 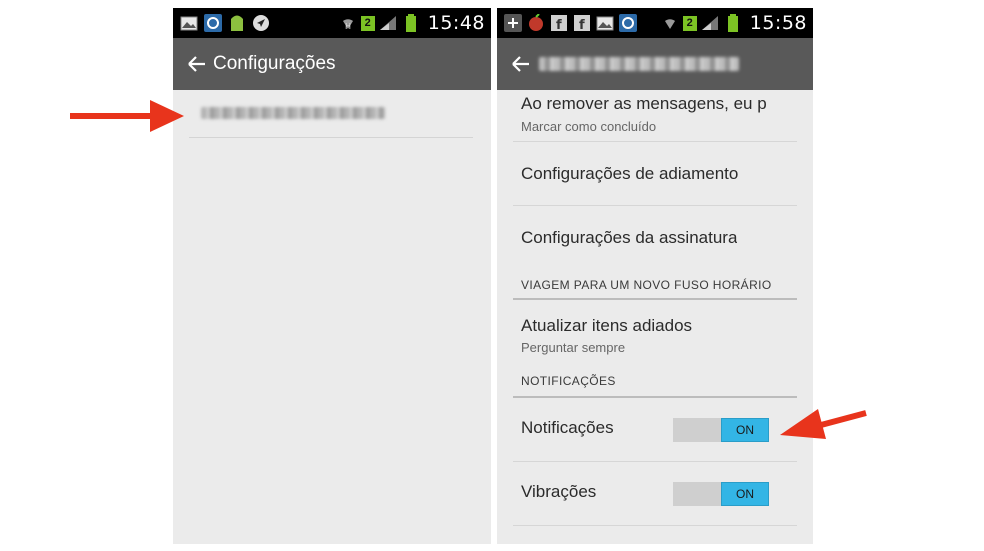 I want to click on item-title: Vibrações, so click(x=559, y=491).